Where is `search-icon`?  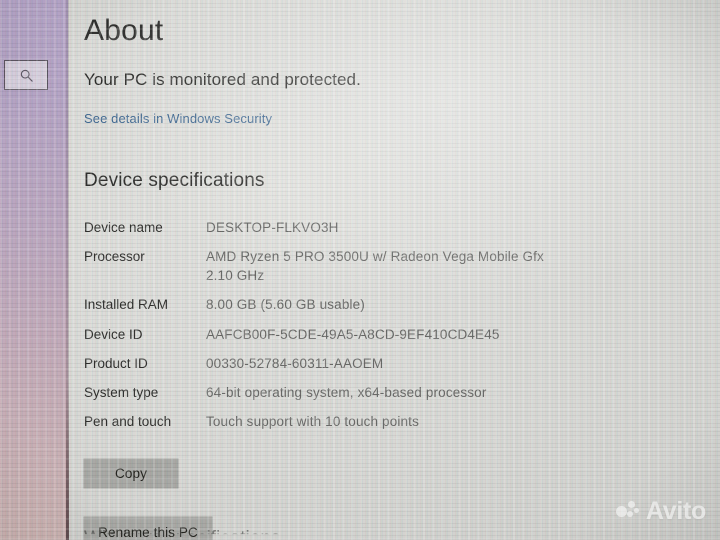
search-icon is located at coordinates (26, 75).